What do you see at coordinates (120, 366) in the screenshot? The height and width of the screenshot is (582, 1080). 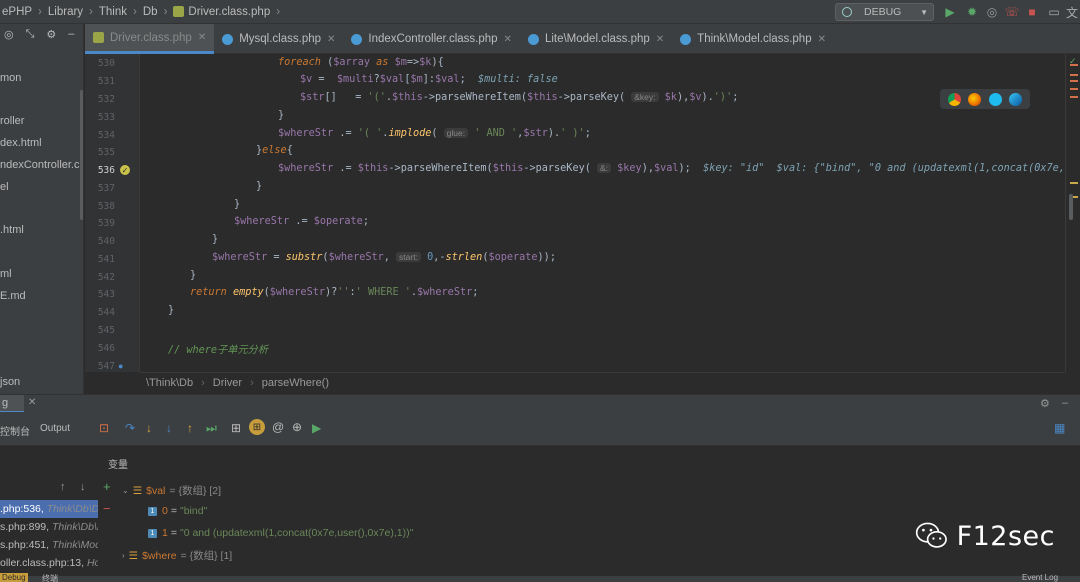 I see `override-icon: ●` at bounding box center [120, 366].